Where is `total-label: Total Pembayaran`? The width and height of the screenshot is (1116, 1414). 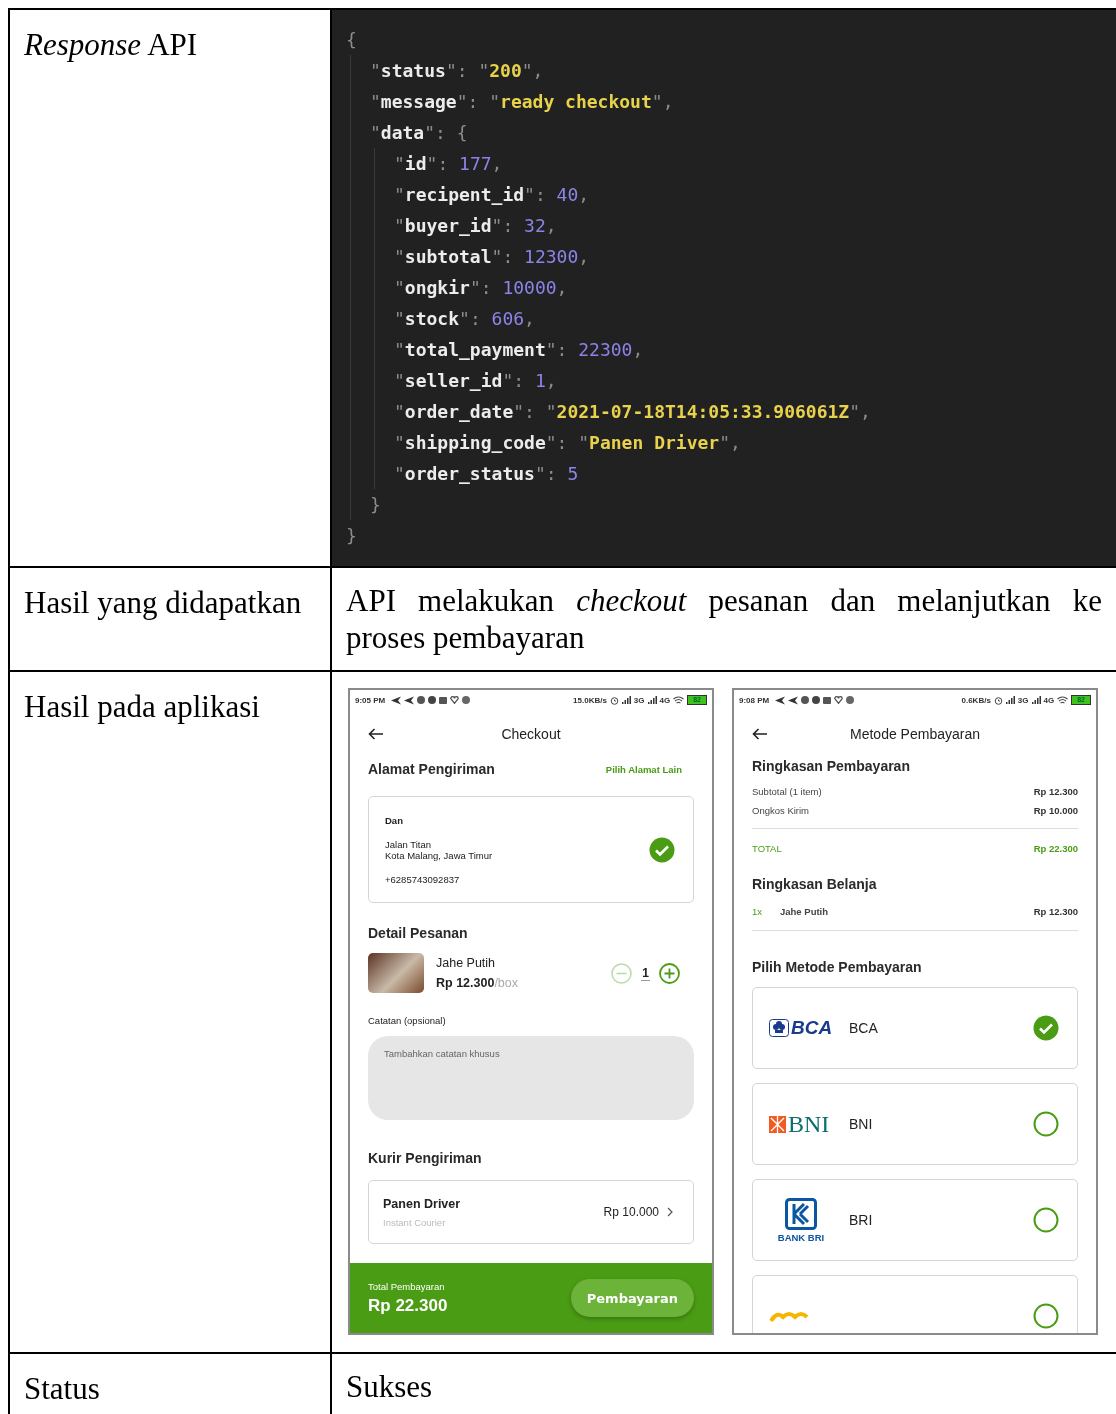 total-label: Total Pembayaran is located at coordinates (407, 1286).